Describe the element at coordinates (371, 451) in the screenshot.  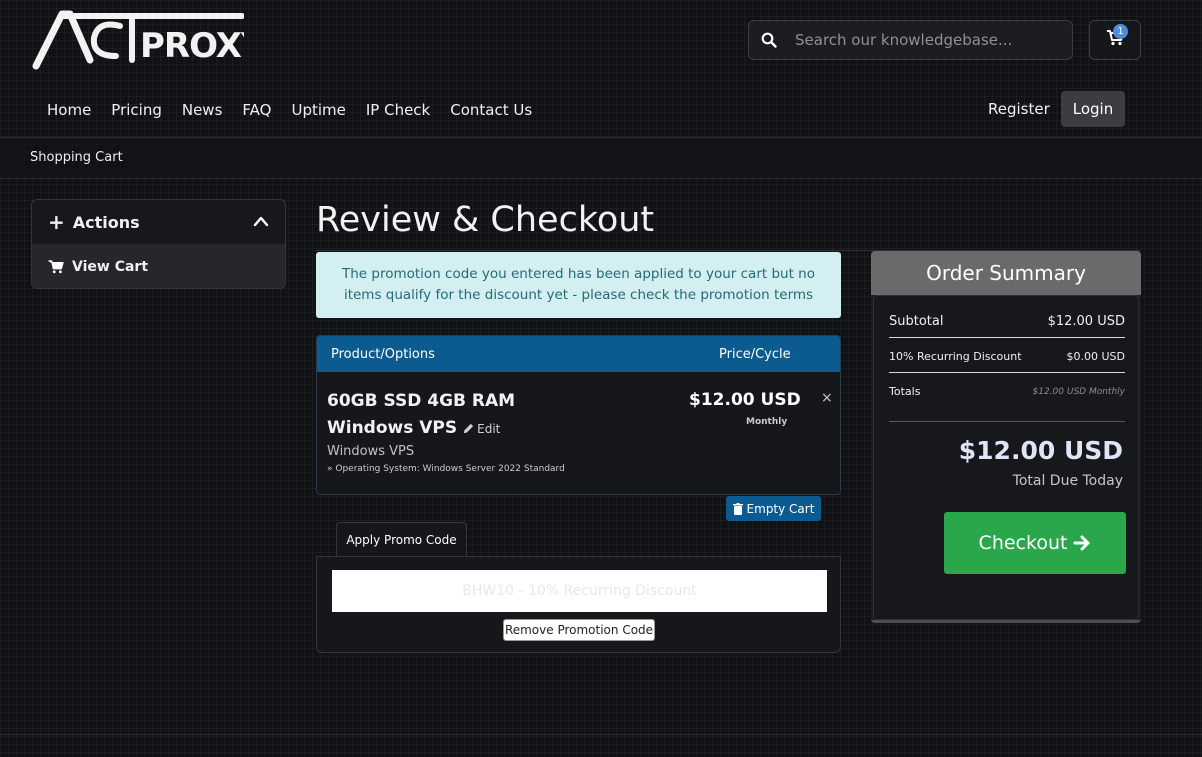
I see `product-group: Windows VPS` at that location.